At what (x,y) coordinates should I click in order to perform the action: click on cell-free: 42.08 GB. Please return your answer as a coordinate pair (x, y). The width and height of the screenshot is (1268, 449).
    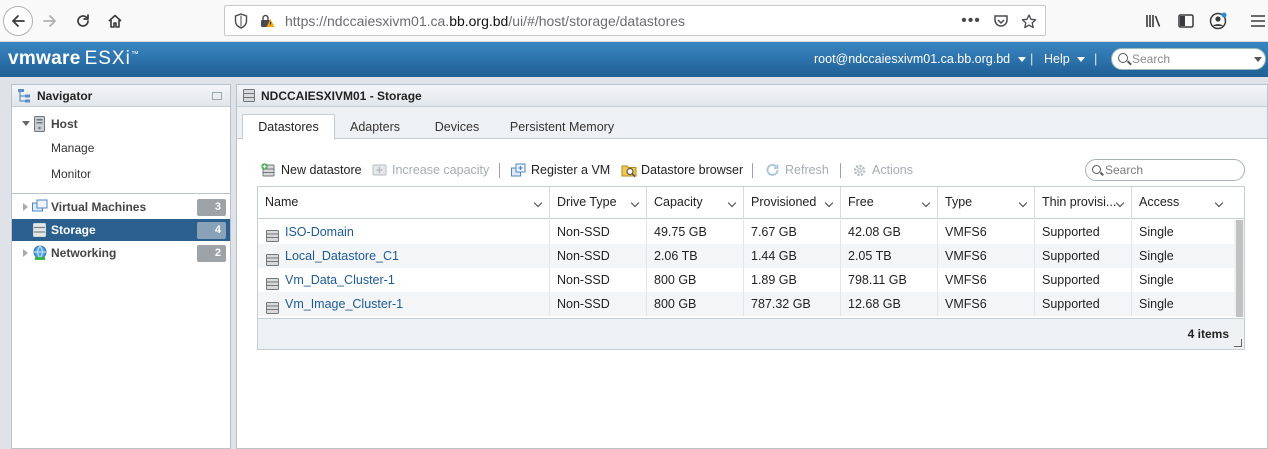
    Looking at the image, I should click on (889, 232).